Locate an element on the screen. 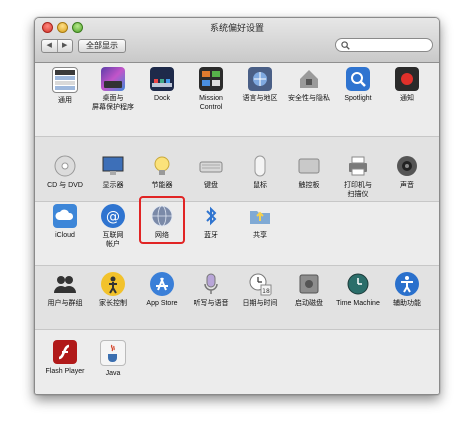  pref-cd-dvd-label: CD 与 DVD is located at coordinates (65, 185).